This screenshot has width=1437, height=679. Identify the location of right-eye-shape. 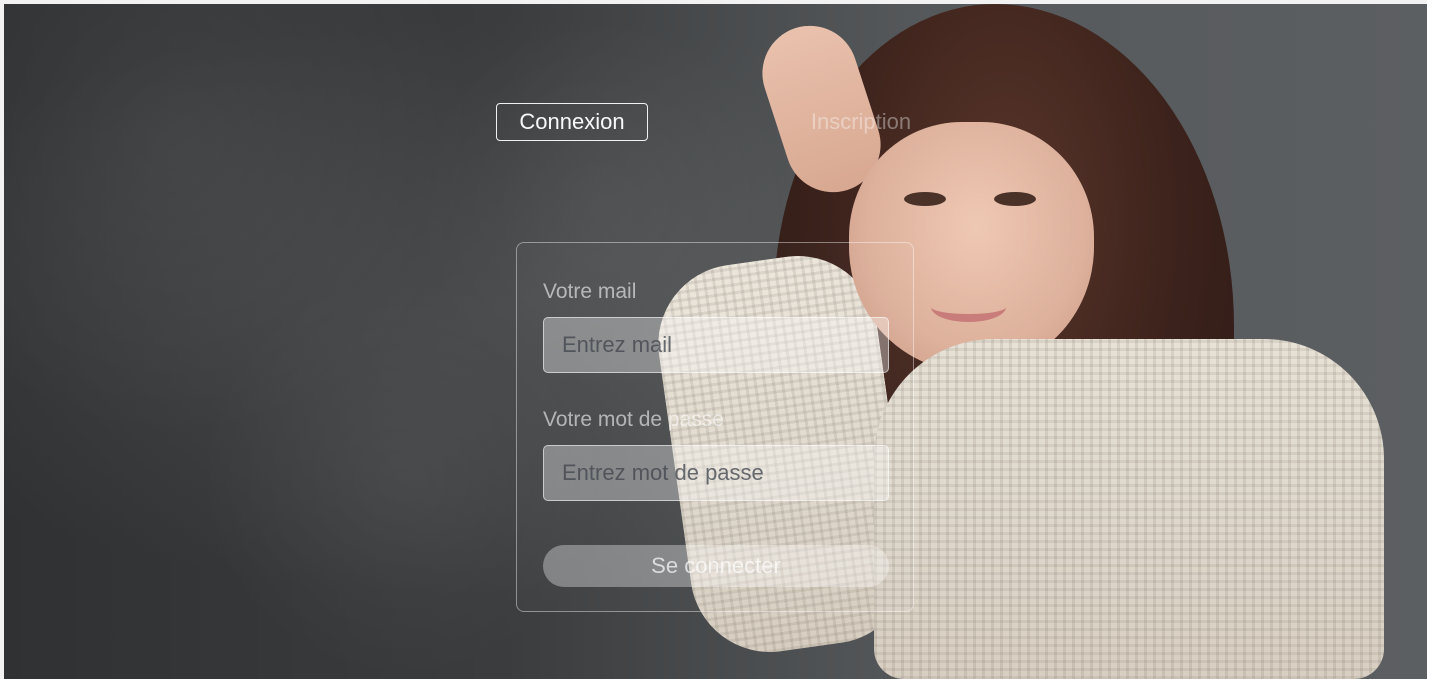
(1015, 199).